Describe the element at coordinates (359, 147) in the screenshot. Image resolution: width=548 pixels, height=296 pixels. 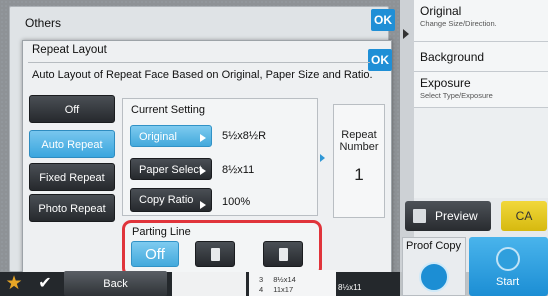
I see `repeat-number-label-line2: Number` at that location.